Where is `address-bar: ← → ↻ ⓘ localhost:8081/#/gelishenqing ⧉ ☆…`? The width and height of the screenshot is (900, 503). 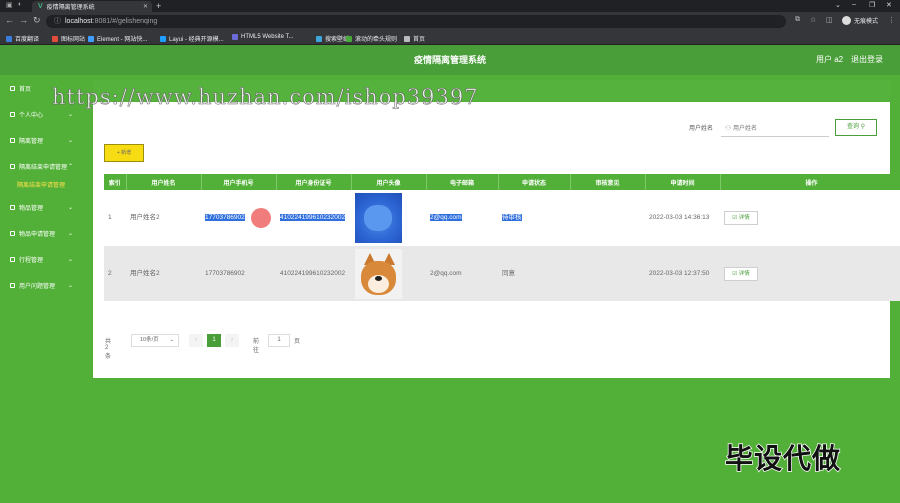 address-bar: ← → ↻ ⓘ localhost:8081/#/gelishenqing ⧉ ☆… is located at coordinates (450, 21).